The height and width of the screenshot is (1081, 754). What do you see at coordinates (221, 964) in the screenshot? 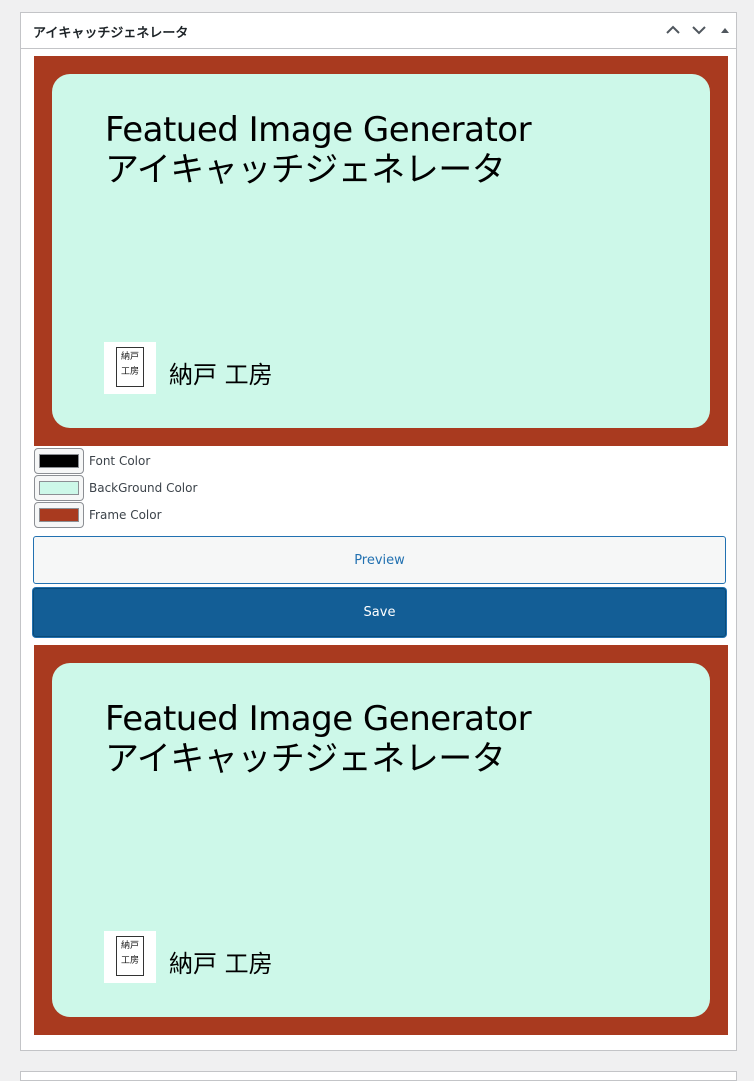
I see `preview-card-author: 納戸 工房` at bounding box center [221, 964].